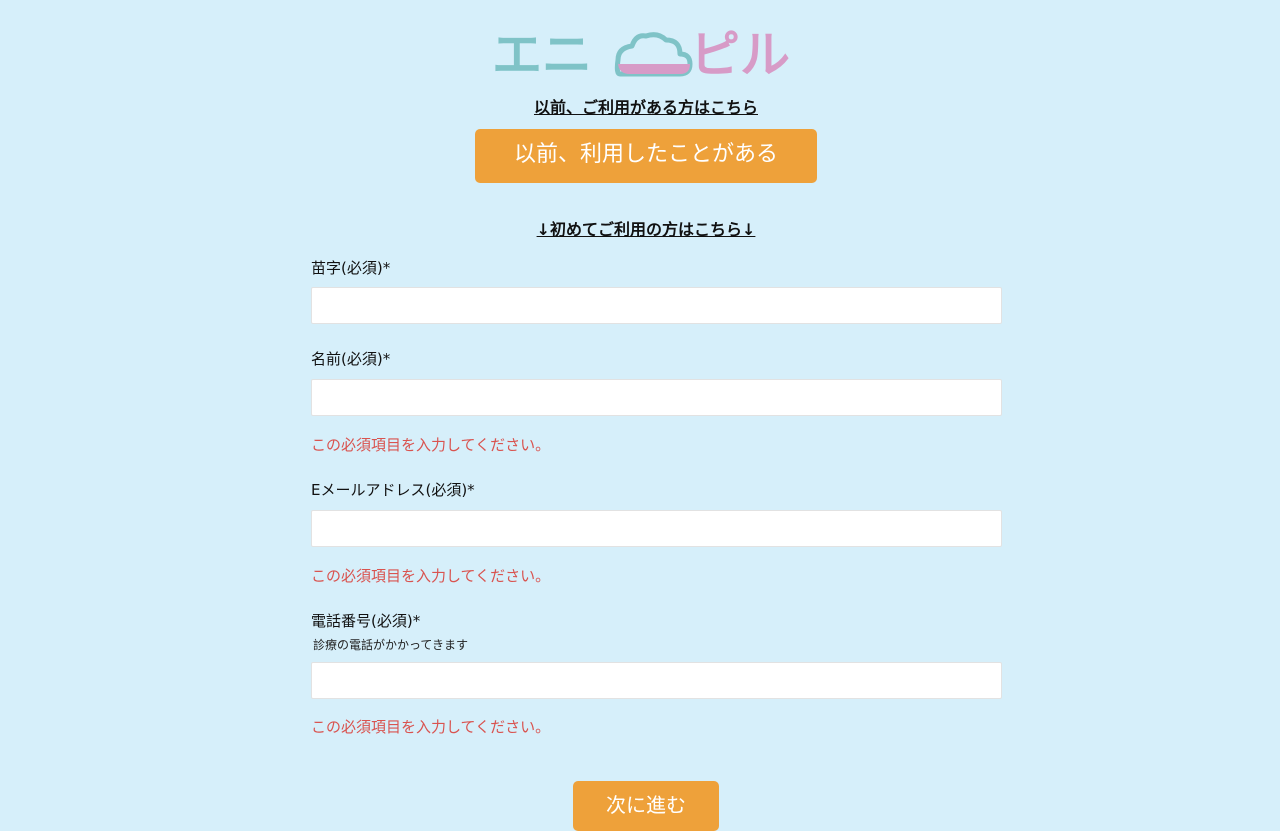  Describe the element at coordinates (656, 680) in the screenshot. I see `phone-input` at that location.